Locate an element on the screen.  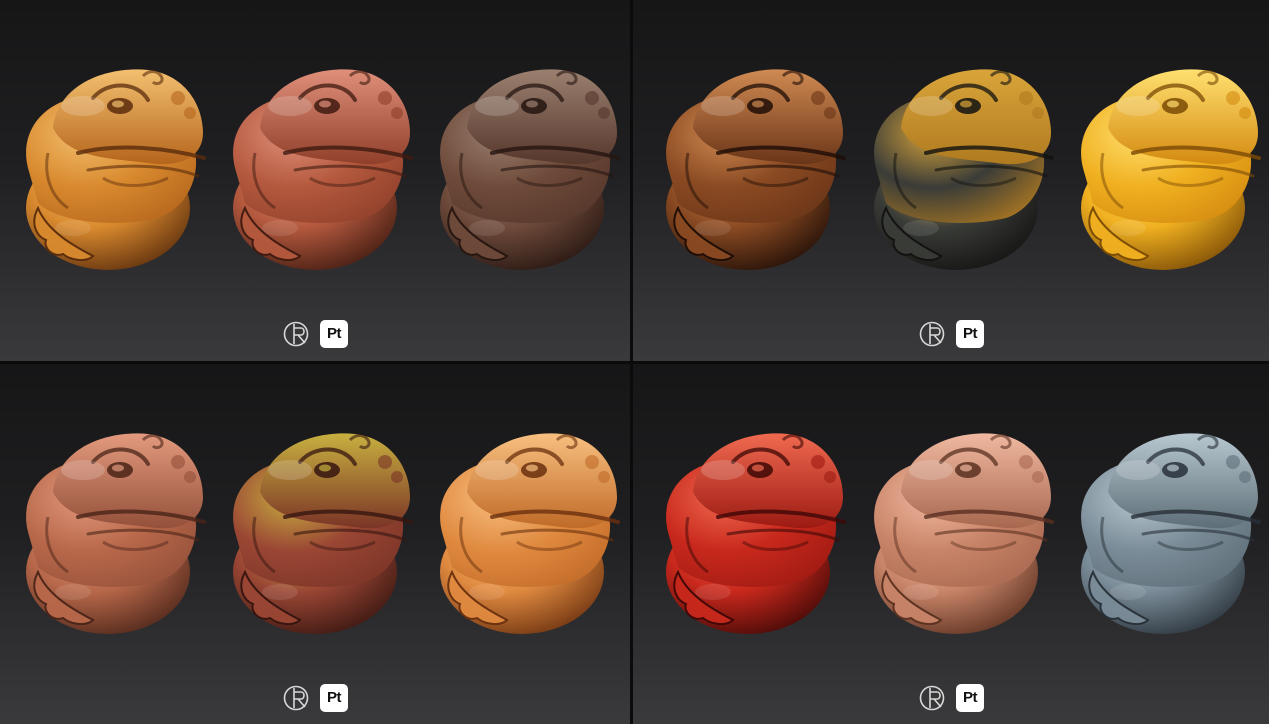
toad-render-mossy-mahogany is located at coordinates (315, 529).